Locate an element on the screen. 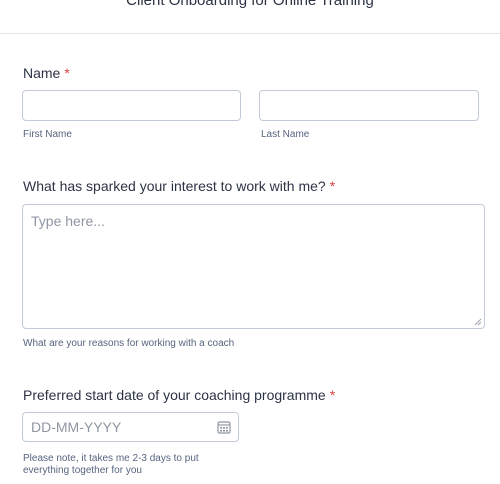 The width and height of the screenshot is (500, 484). calendar-icon is located at coordinates (224, 427).